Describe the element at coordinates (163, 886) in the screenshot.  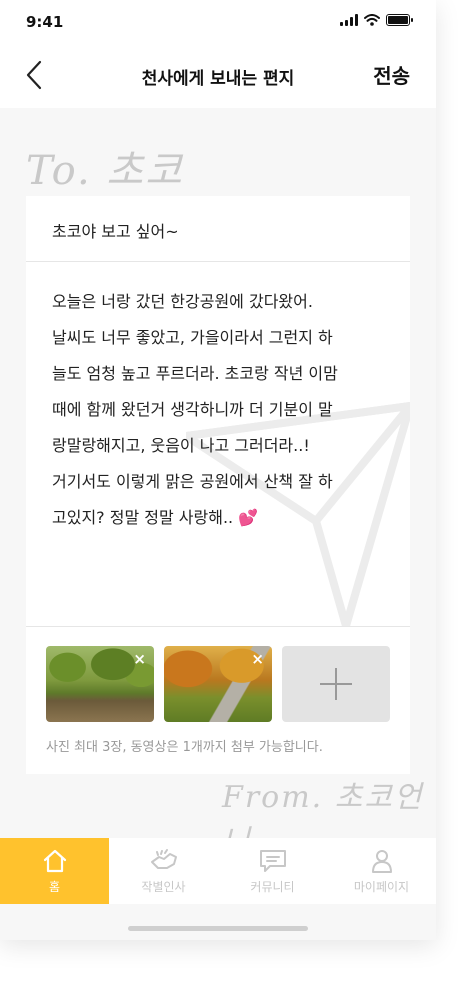
I see `tab-label: 작별인사` at that location.